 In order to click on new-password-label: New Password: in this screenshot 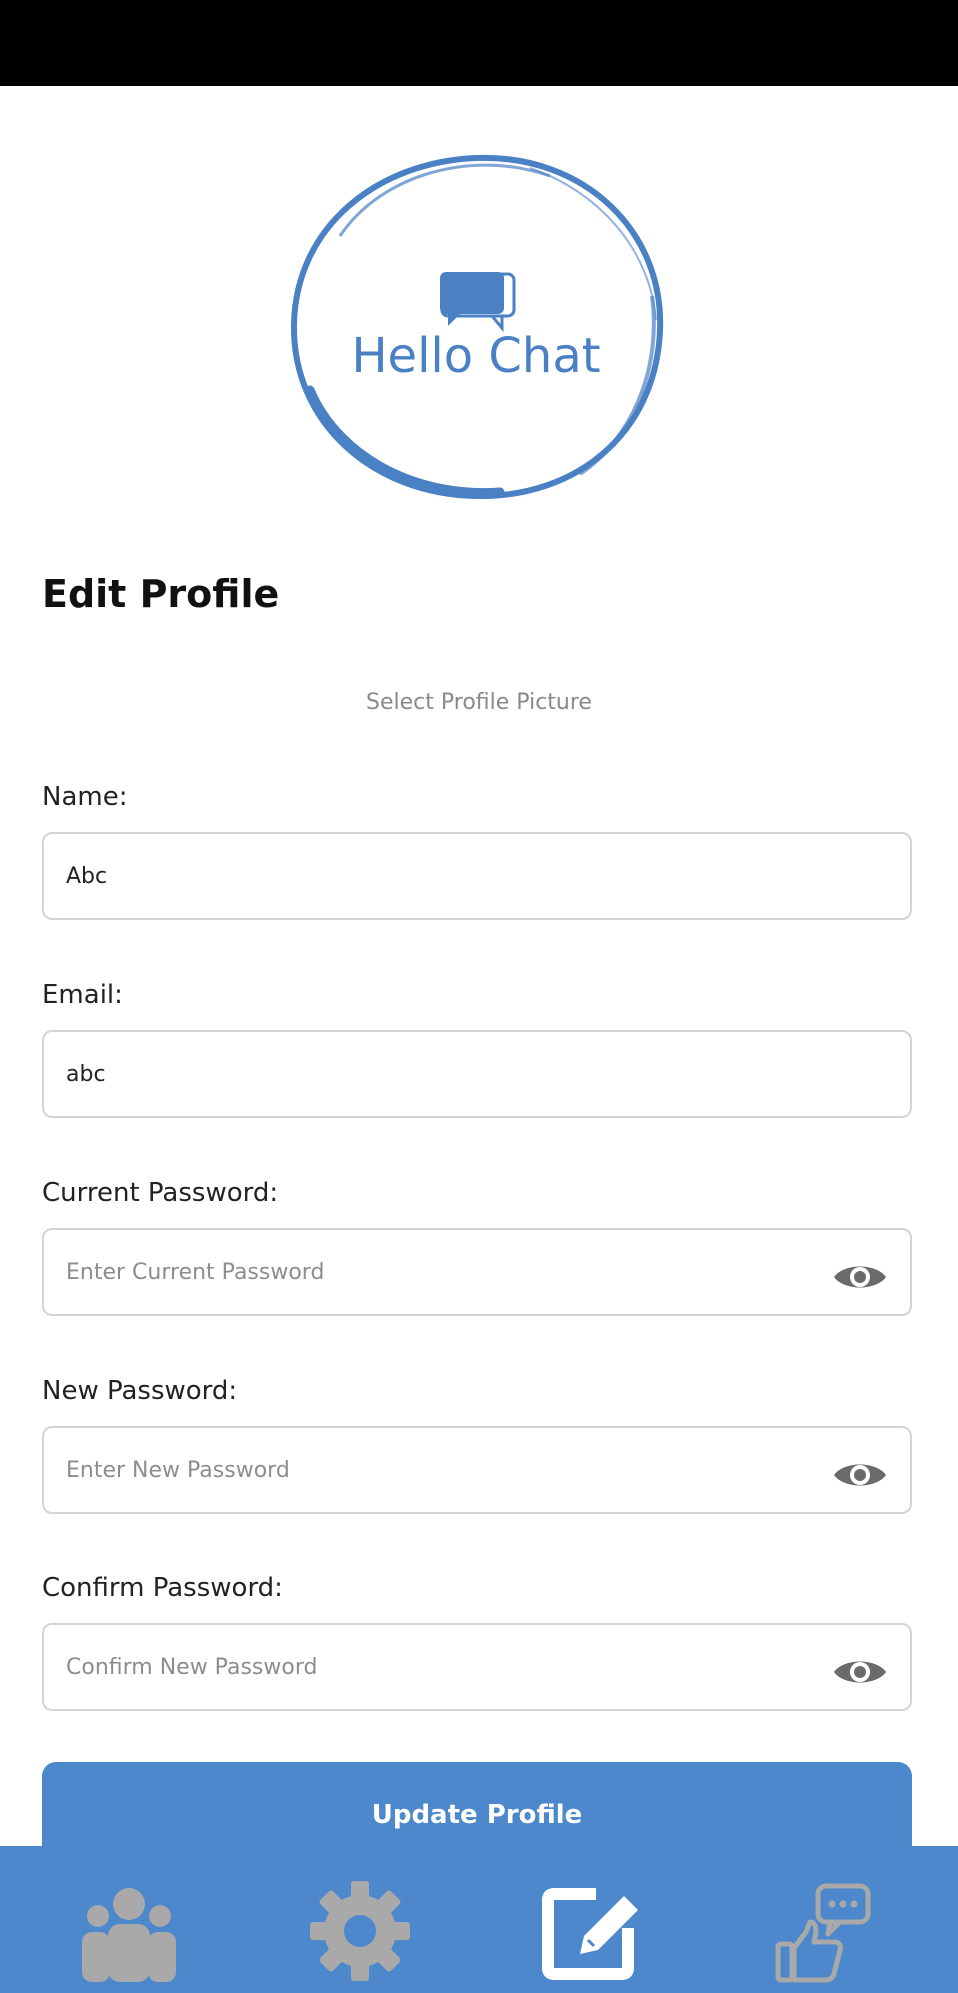, I will do `click(140, 1391)`.